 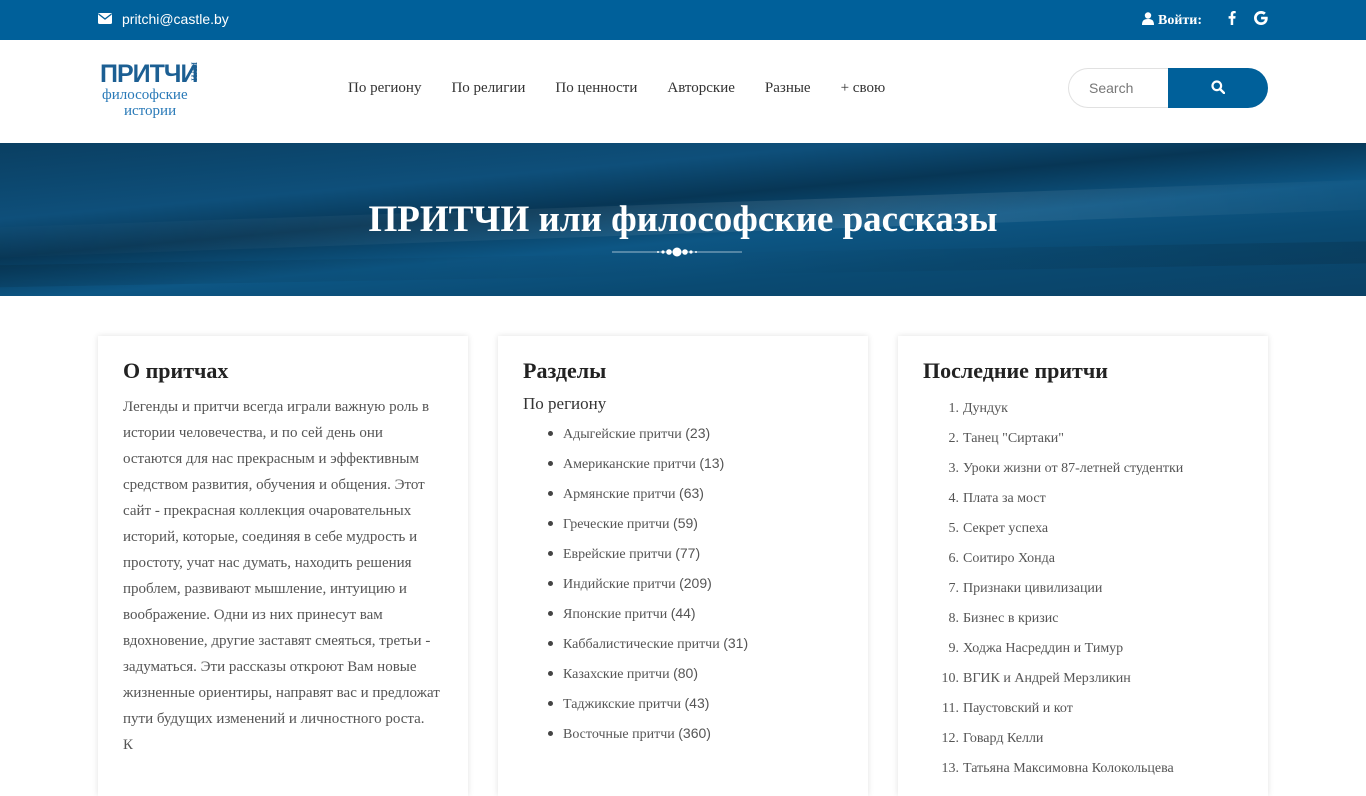 I want to click on category-link: Индийские притчи, so click(x=619, y=584).